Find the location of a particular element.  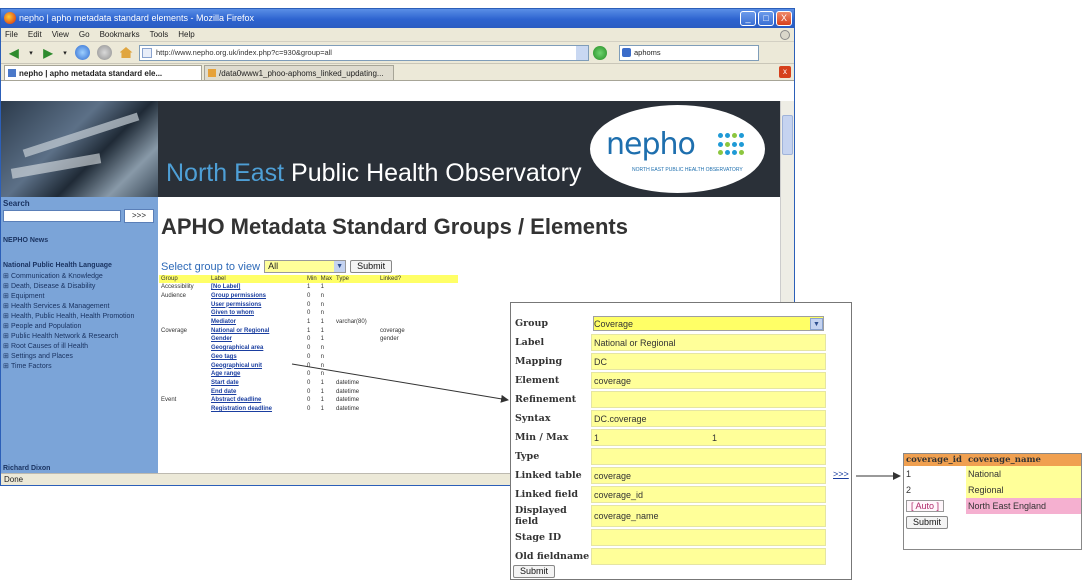

forward-arrow-icon: ▶ is located at coordinates (48, 53).